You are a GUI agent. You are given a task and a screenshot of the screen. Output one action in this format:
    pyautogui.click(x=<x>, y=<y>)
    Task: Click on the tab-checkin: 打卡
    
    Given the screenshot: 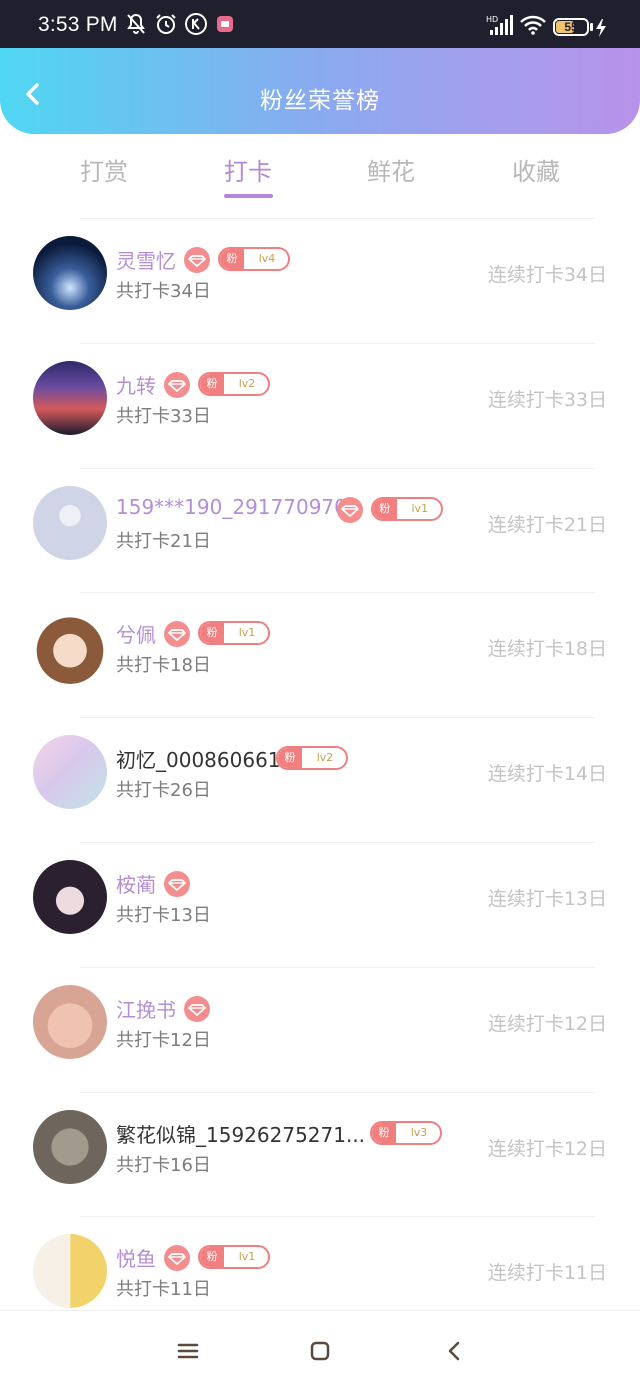 What is the action you would take?
    pyautogui.click(x=248, y=169)
    